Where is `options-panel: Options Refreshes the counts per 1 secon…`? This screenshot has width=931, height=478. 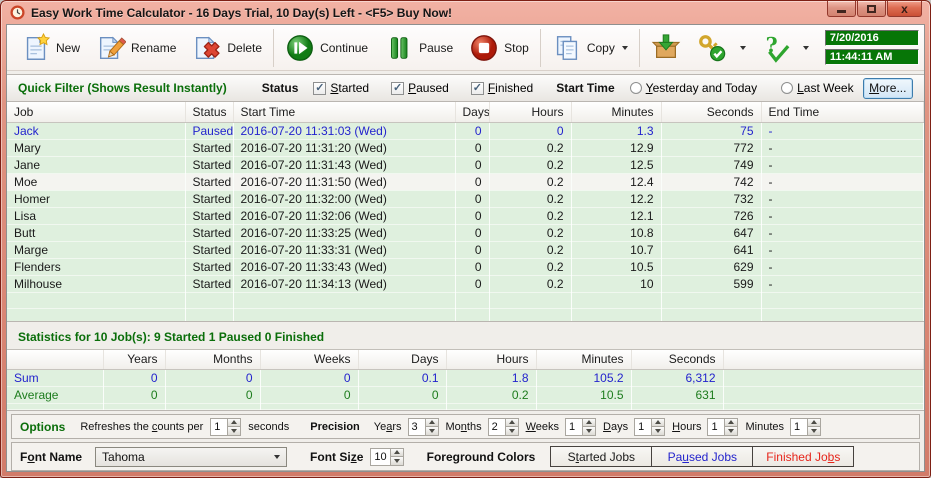 options-panel: Options Refreshes the counts per 1 secon… is located at coordinates (465, 426).